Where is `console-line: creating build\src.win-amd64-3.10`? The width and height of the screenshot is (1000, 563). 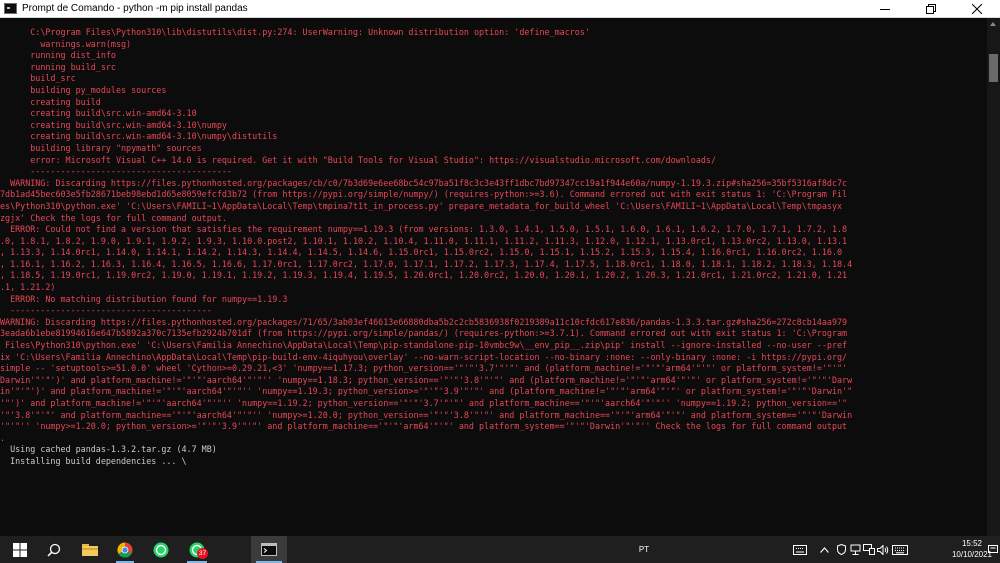
console-line: creating build\src.win-amd64-3.10 is located at coordinates (98, 113).